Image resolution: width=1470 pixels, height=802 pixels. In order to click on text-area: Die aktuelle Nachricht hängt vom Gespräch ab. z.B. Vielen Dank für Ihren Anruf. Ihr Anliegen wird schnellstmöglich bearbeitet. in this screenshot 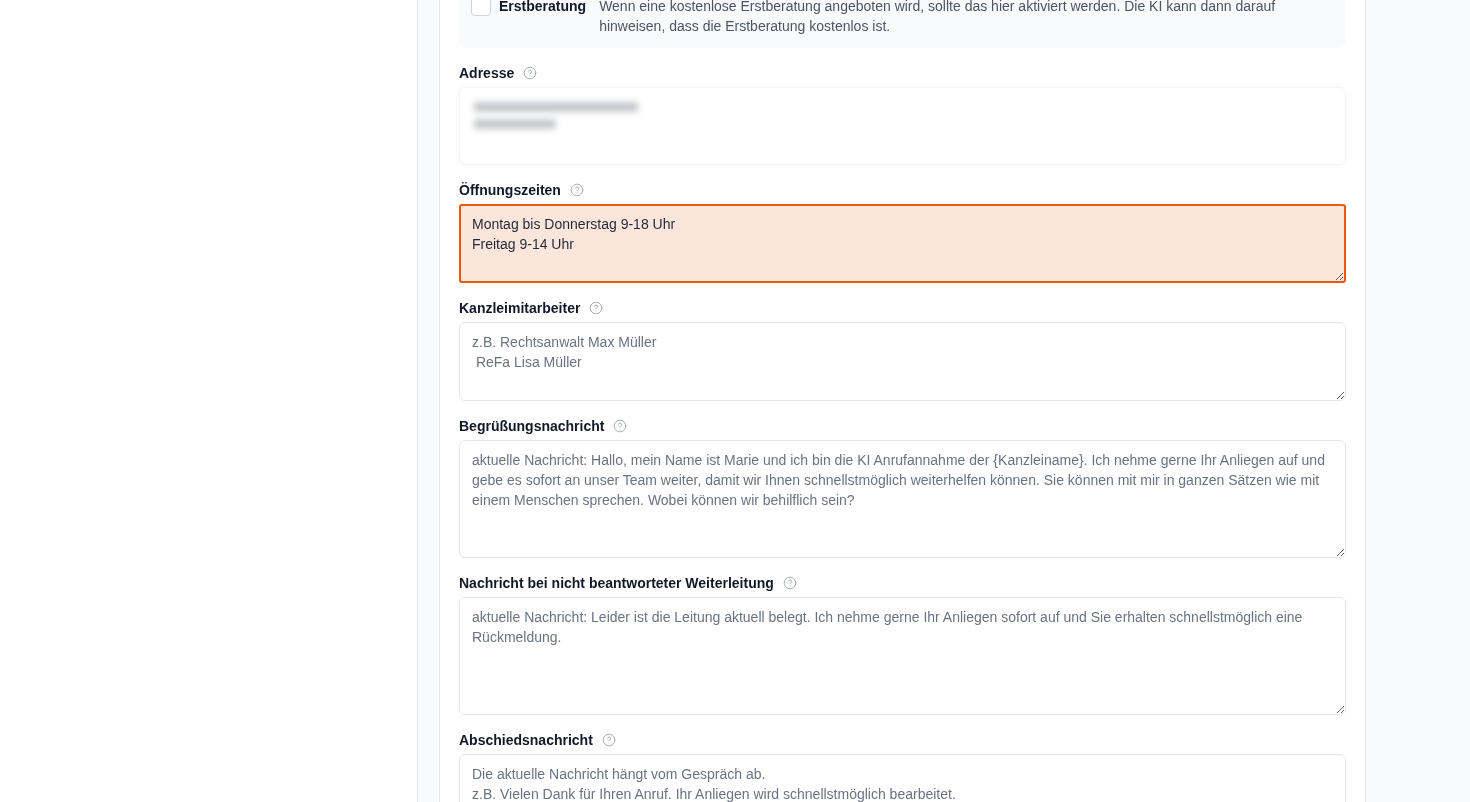, I will do `click(902, 778)`.